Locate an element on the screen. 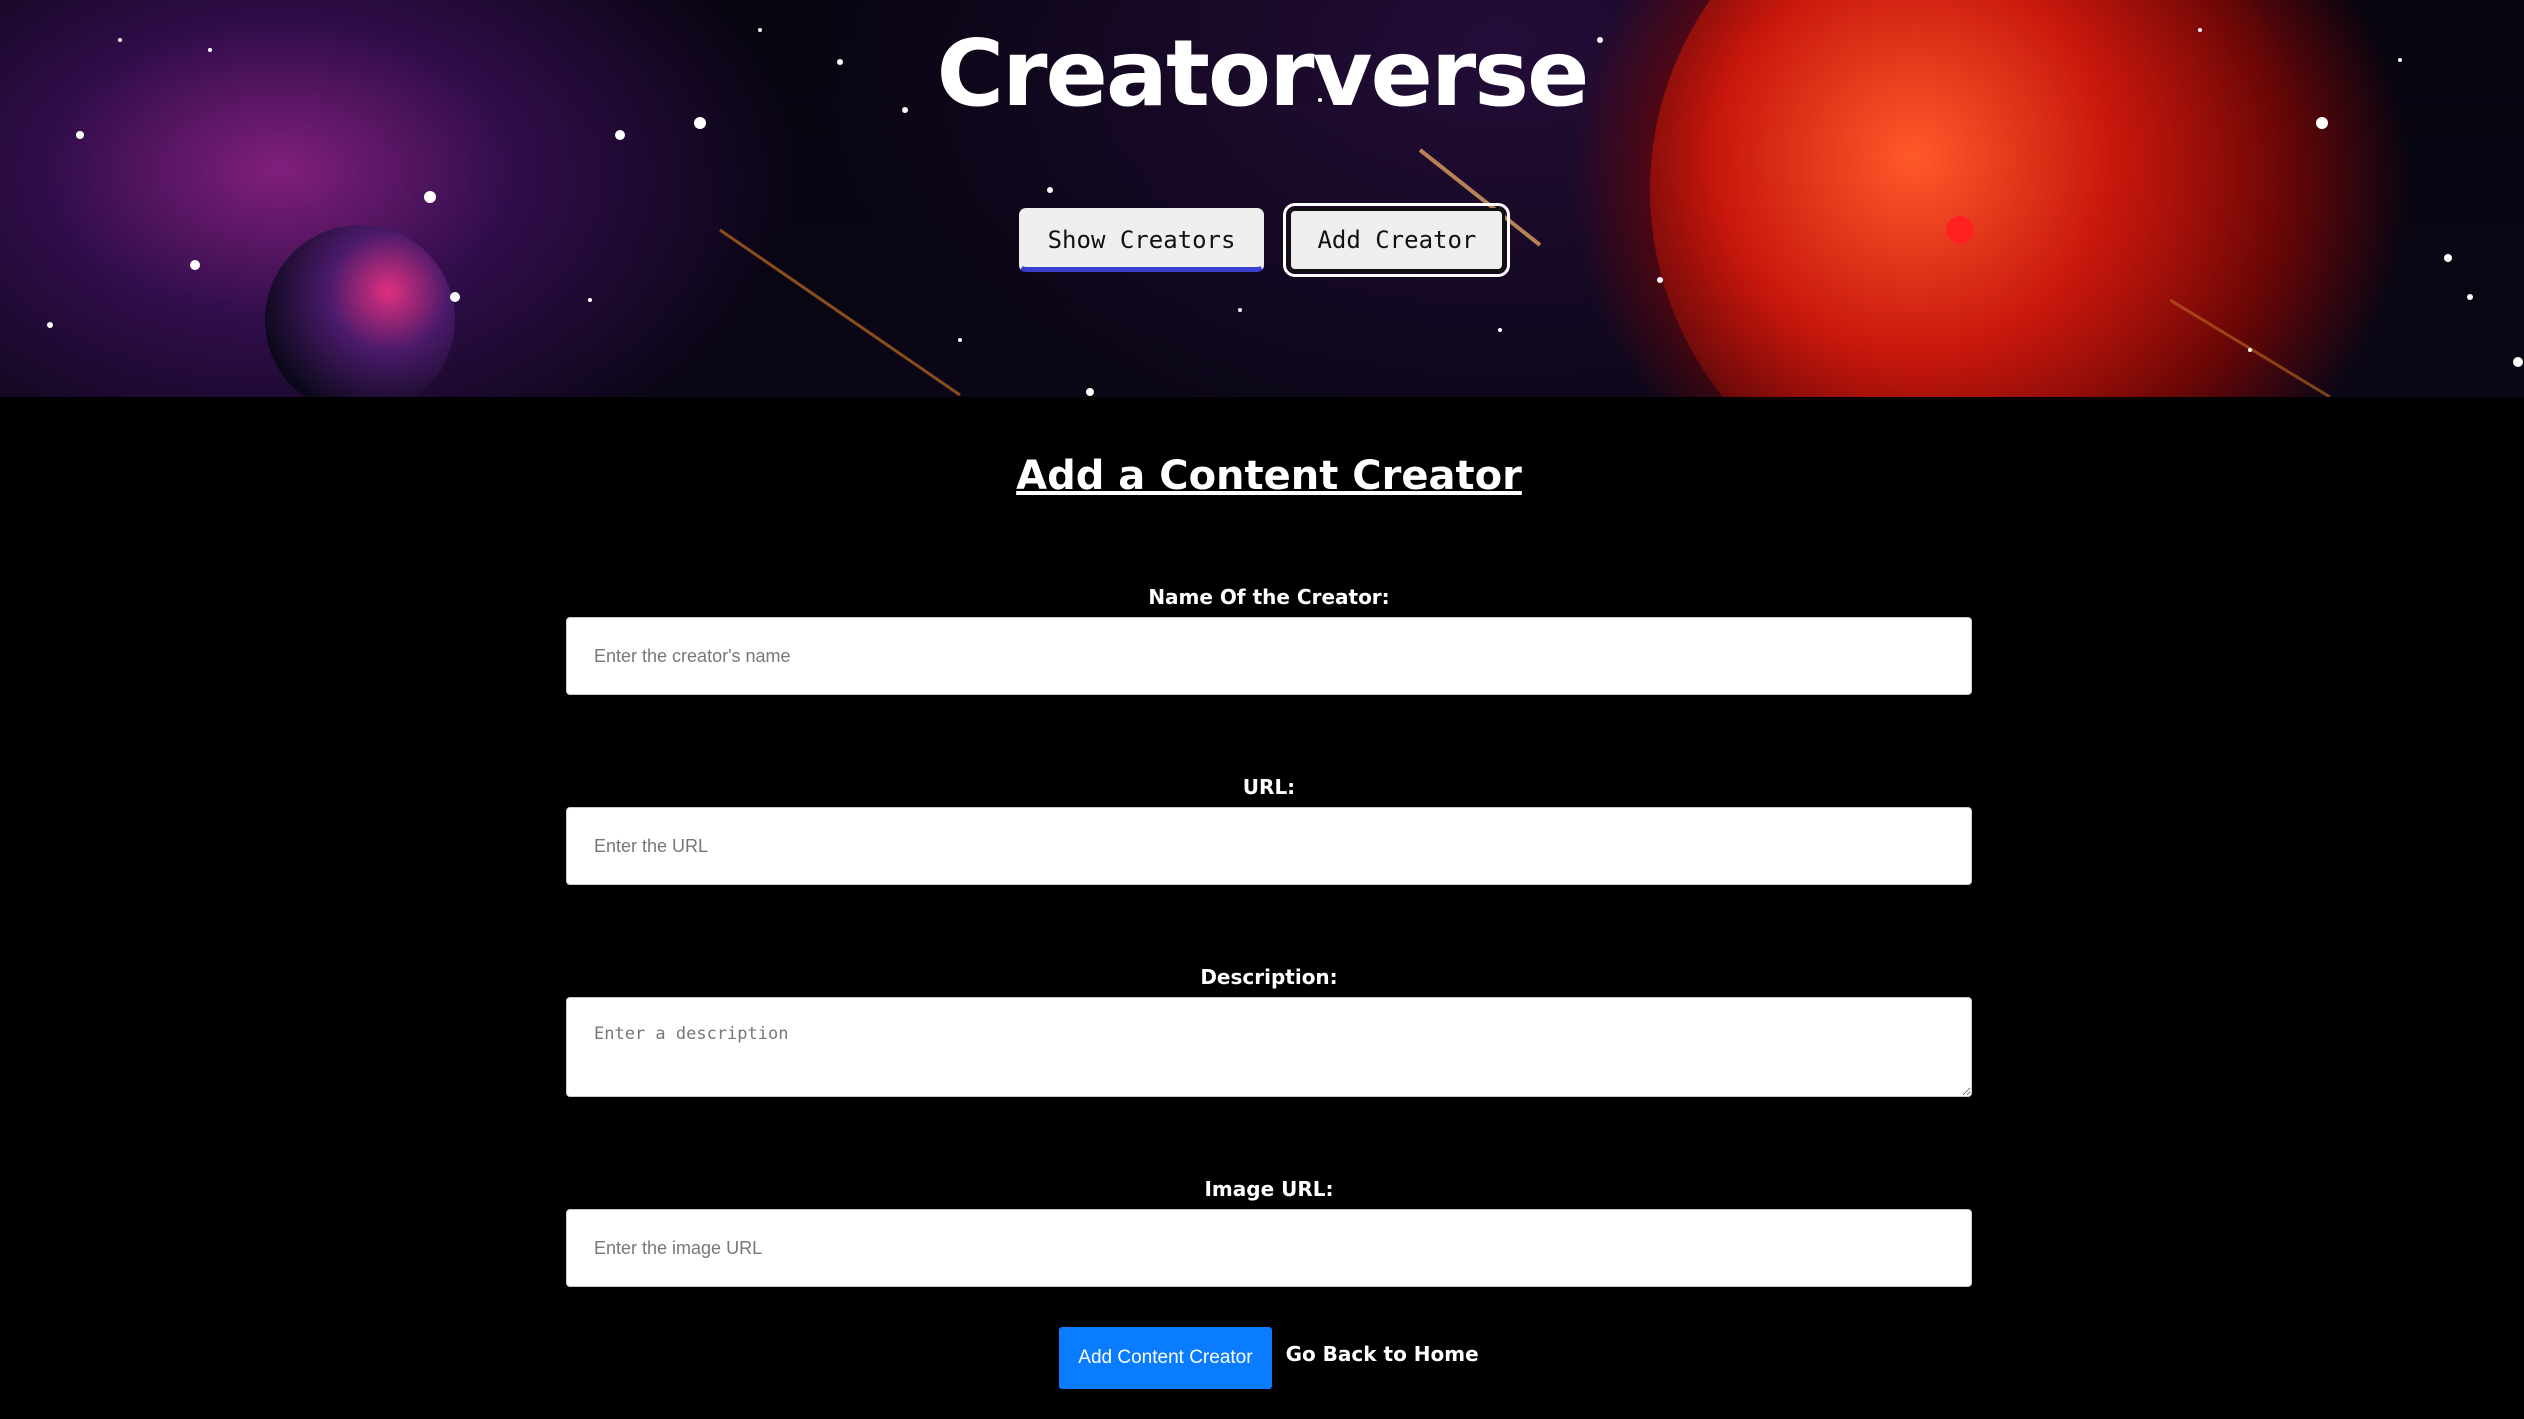 The width and height of the screenshot is (2524, 1419). show-creators-button: Show Creators is located at coordinates (1141, 240).